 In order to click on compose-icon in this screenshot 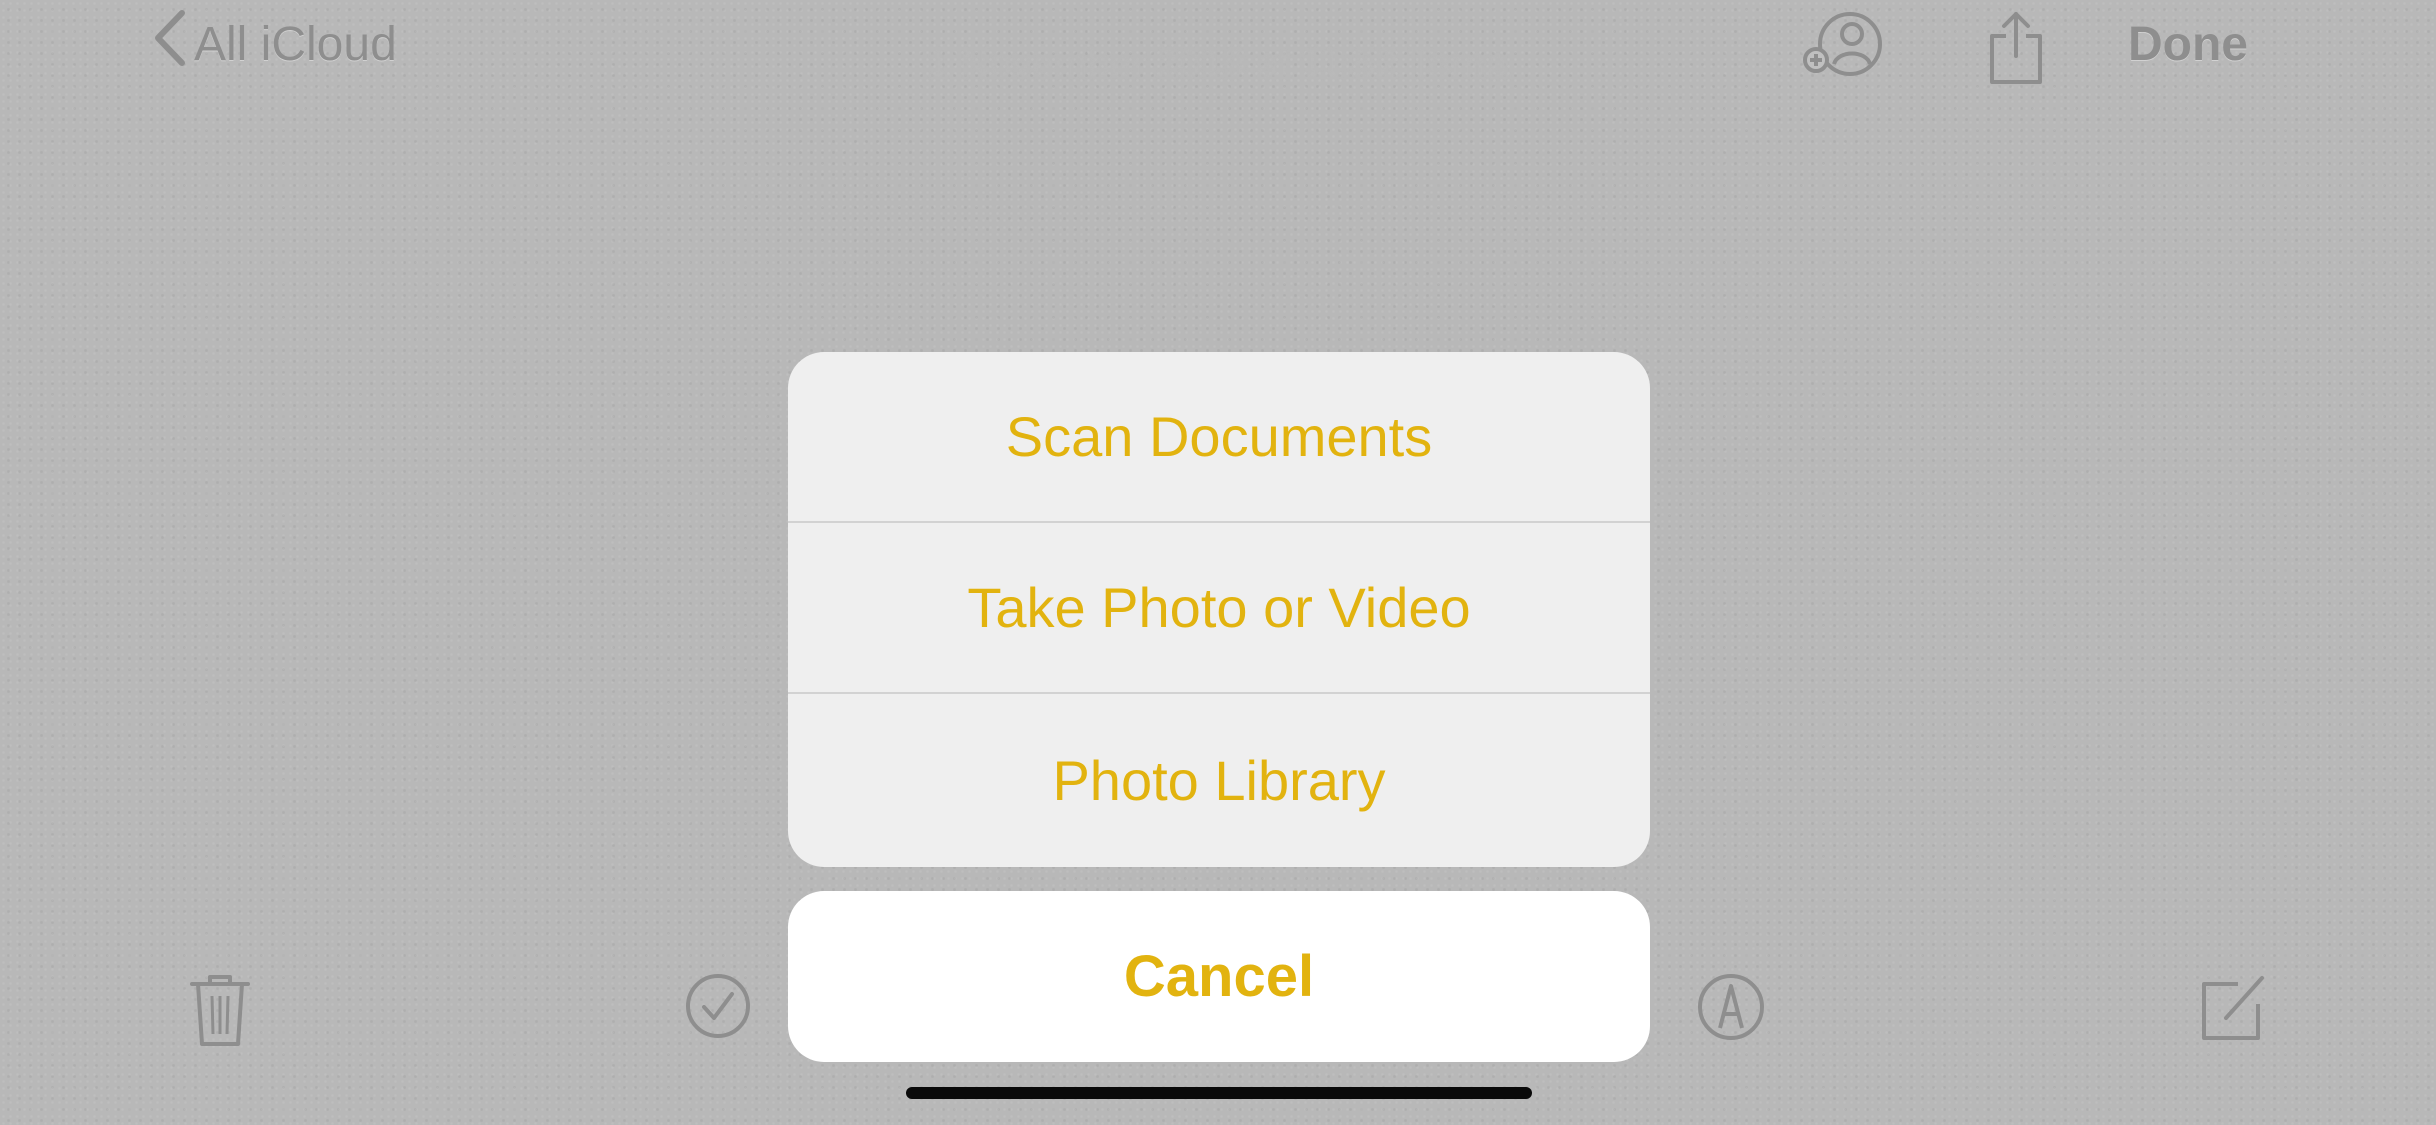, I will do `click(2233, 1009)`.